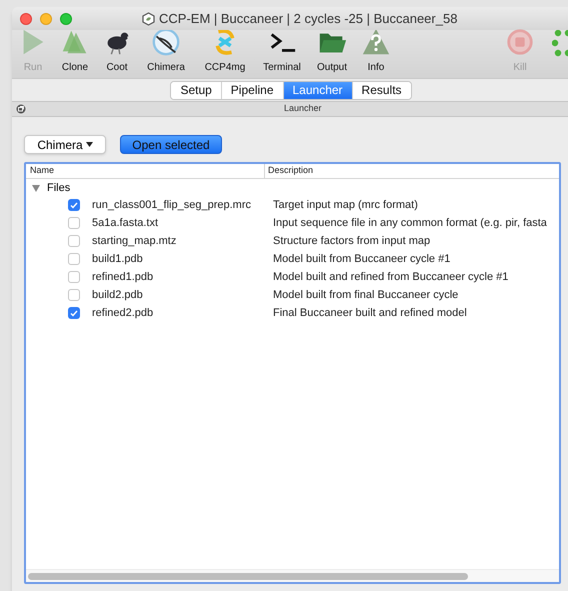 The height and width of the screenshot is (591, 568). I want to click on file-name: 5a1a.fasta.txt, so click(126, 223).